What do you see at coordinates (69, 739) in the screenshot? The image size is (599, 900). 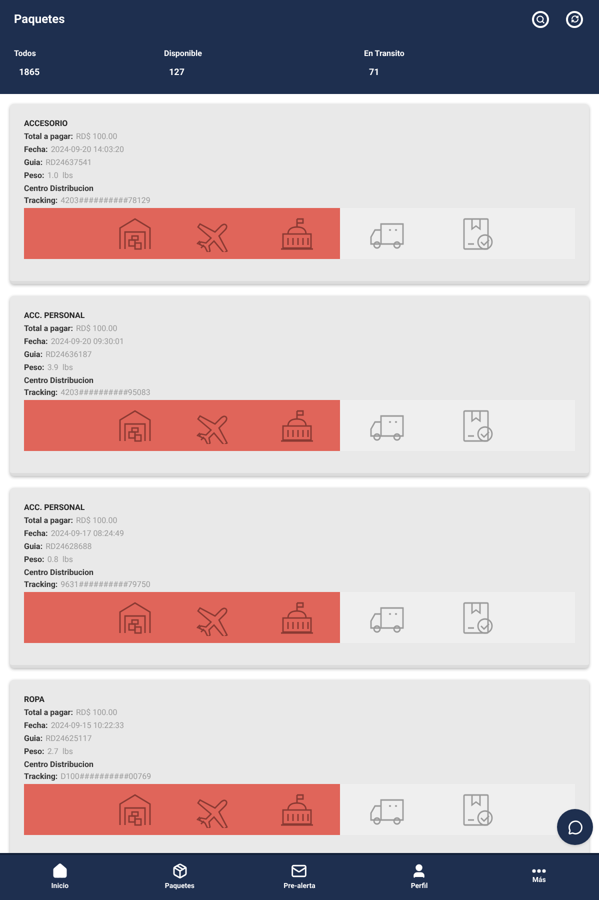 I see `field-value: RD24625117` at bounding box center [69, 739].